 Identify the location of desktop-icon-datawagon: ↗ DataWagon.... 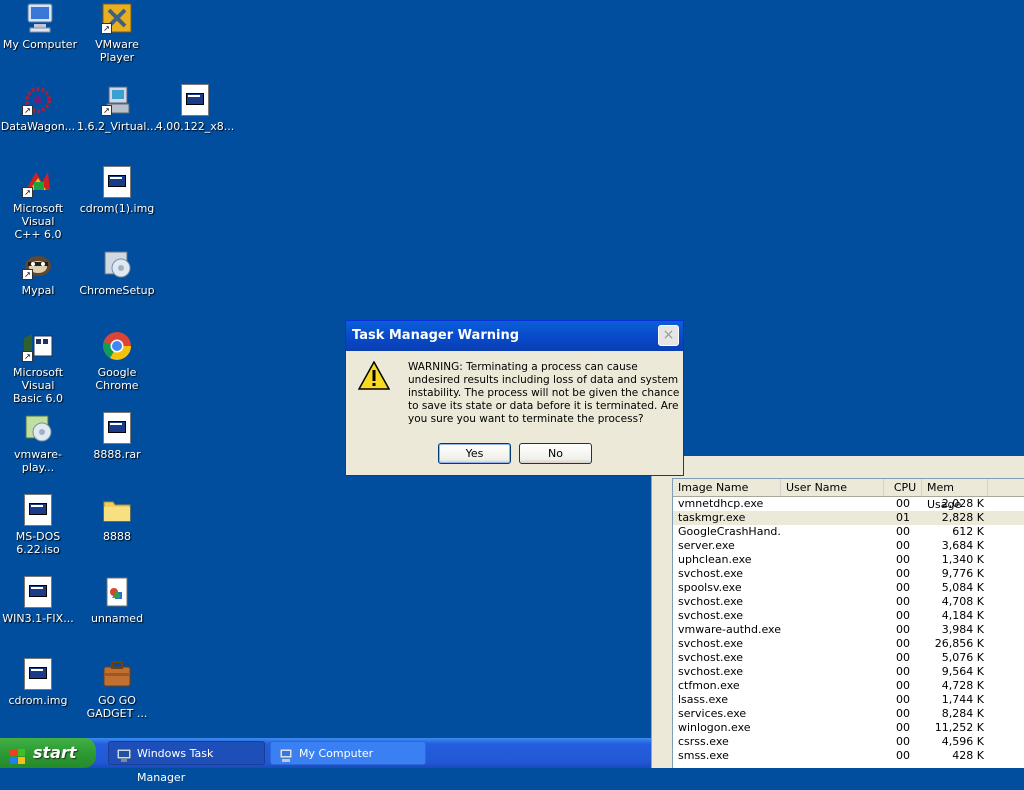
(39, 108).